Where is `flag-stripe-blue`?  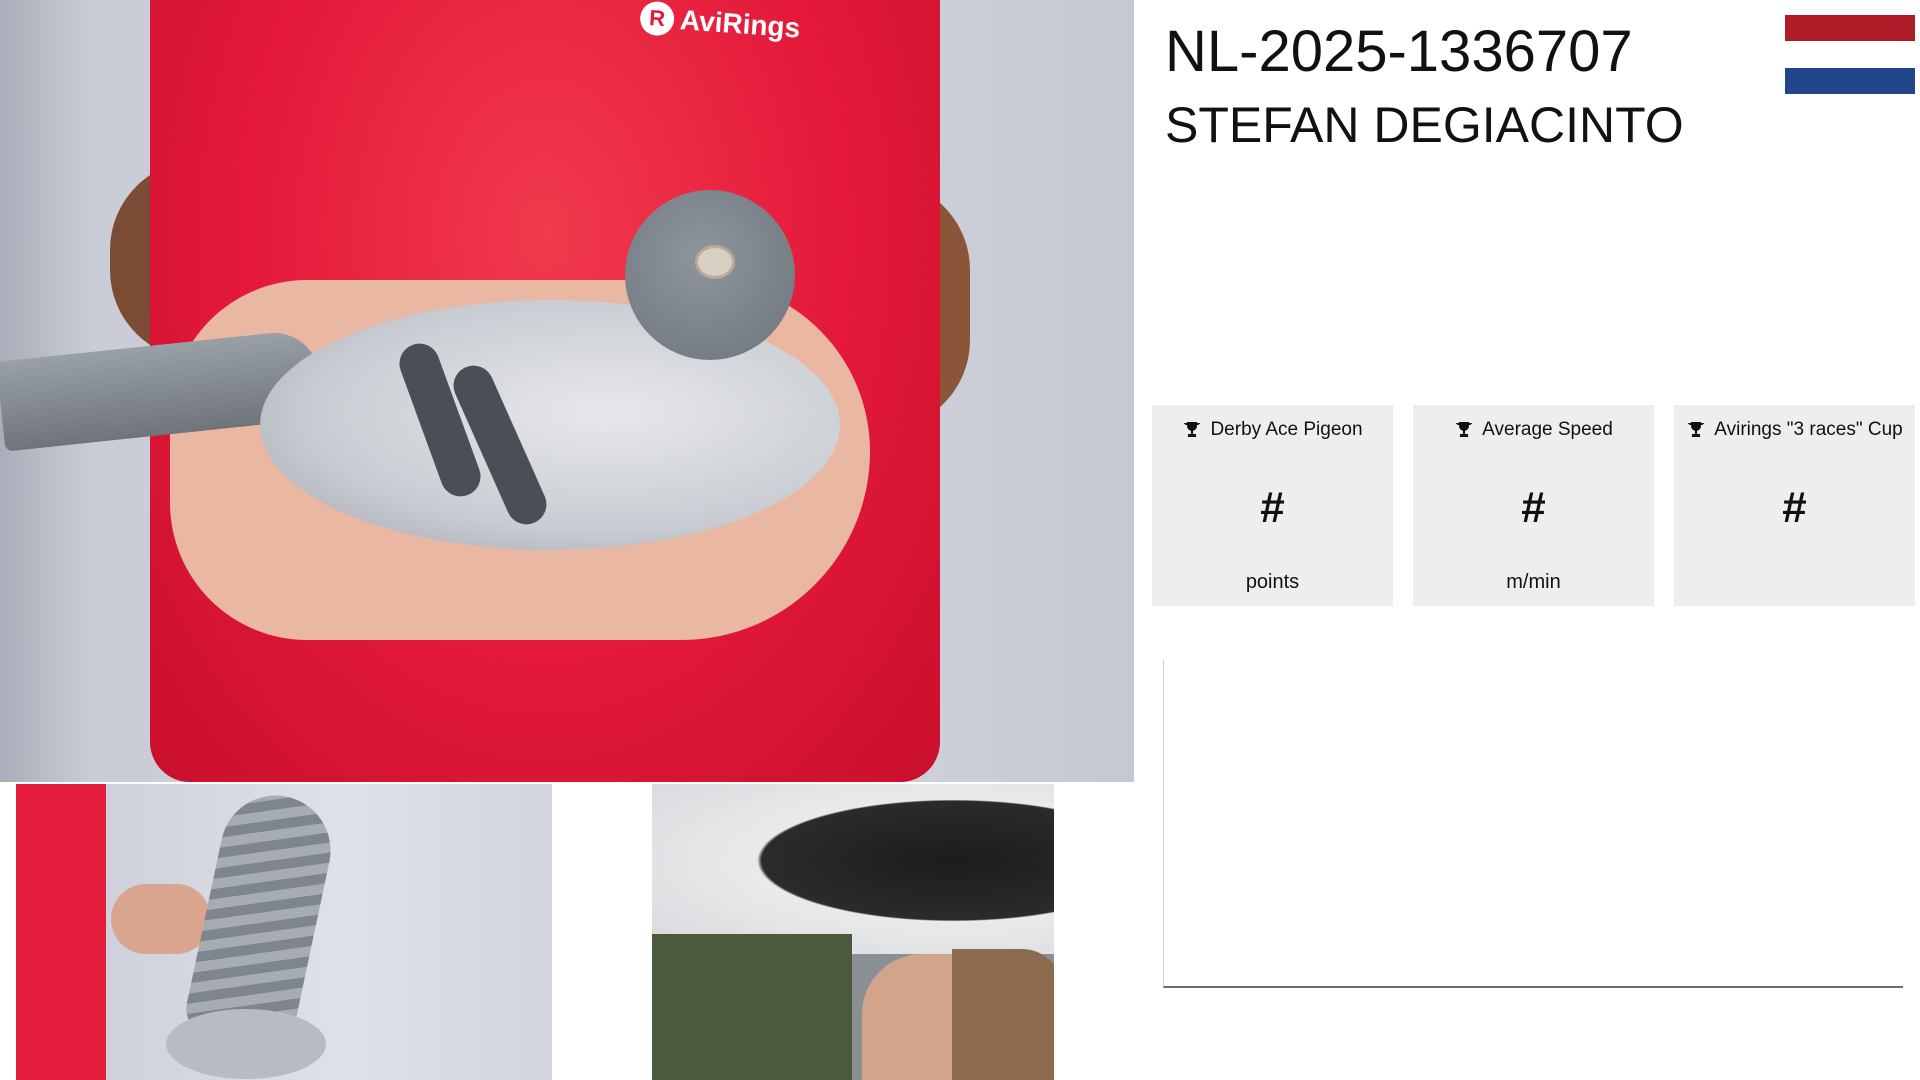
flag-stripe-blue is located at coordinates (1850, 80).